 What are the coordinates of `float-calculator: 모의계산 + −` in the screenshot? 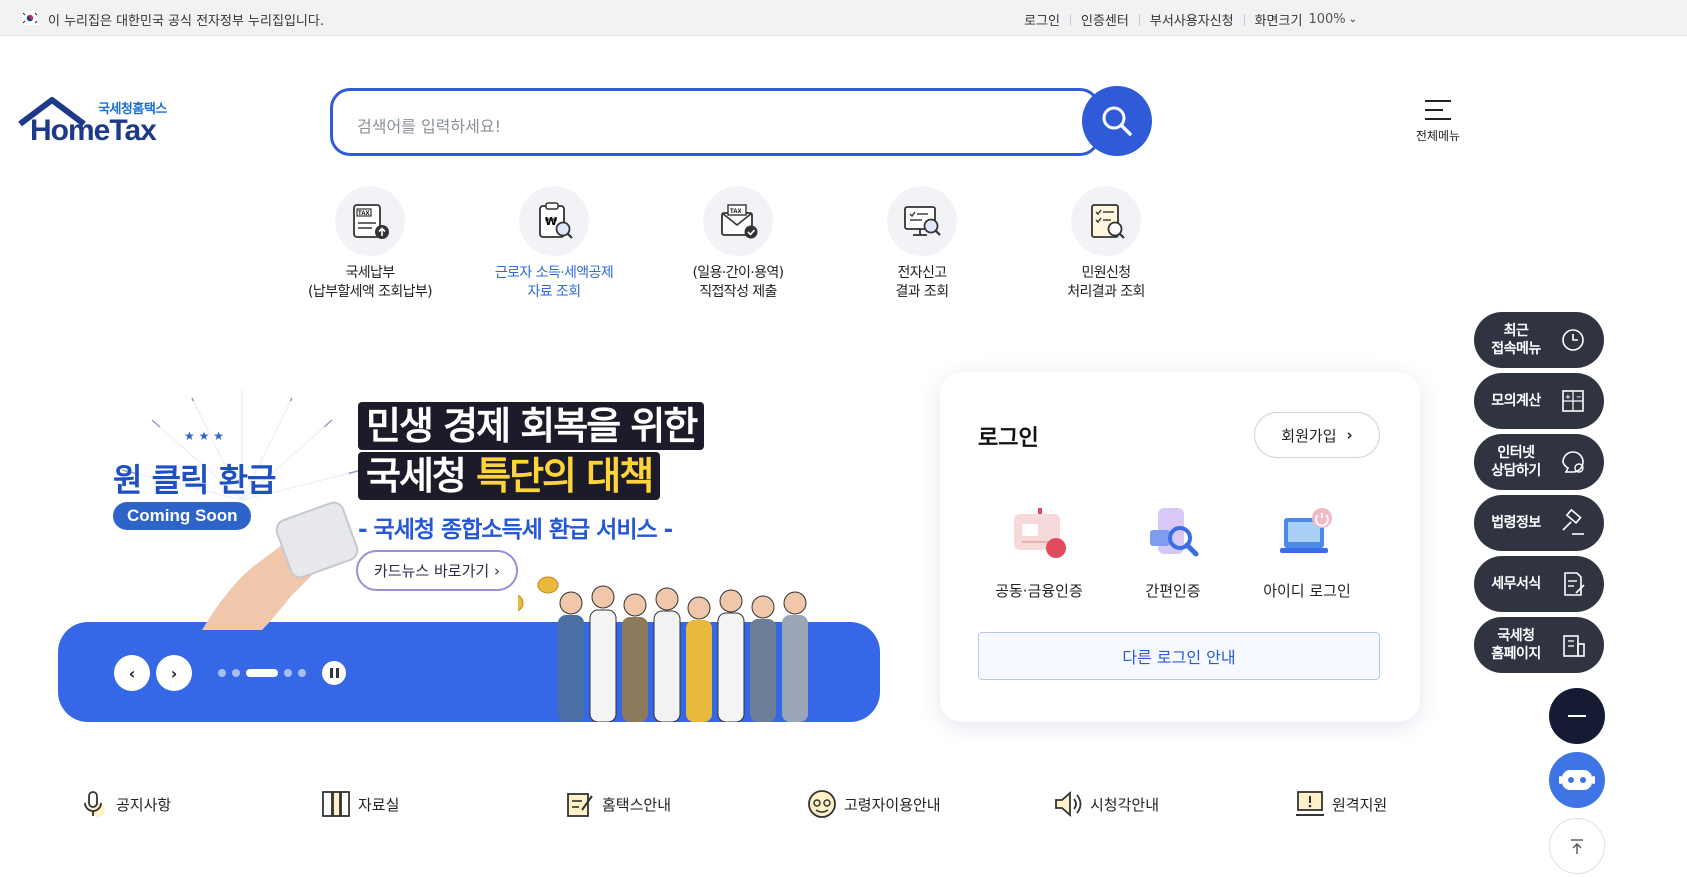 It's located at (1539, 401).